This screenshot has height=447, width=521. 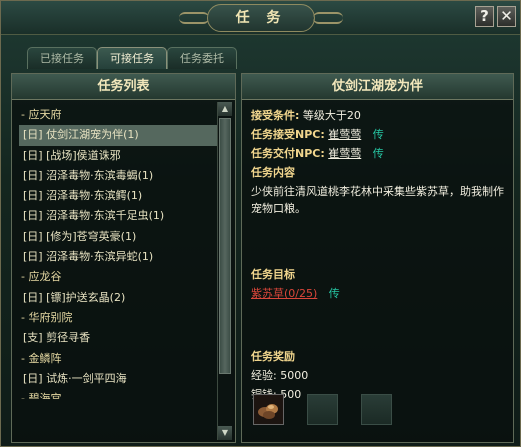 I want to click on title-bar: 任 务 ? ✕, so click(x=260, y=18).